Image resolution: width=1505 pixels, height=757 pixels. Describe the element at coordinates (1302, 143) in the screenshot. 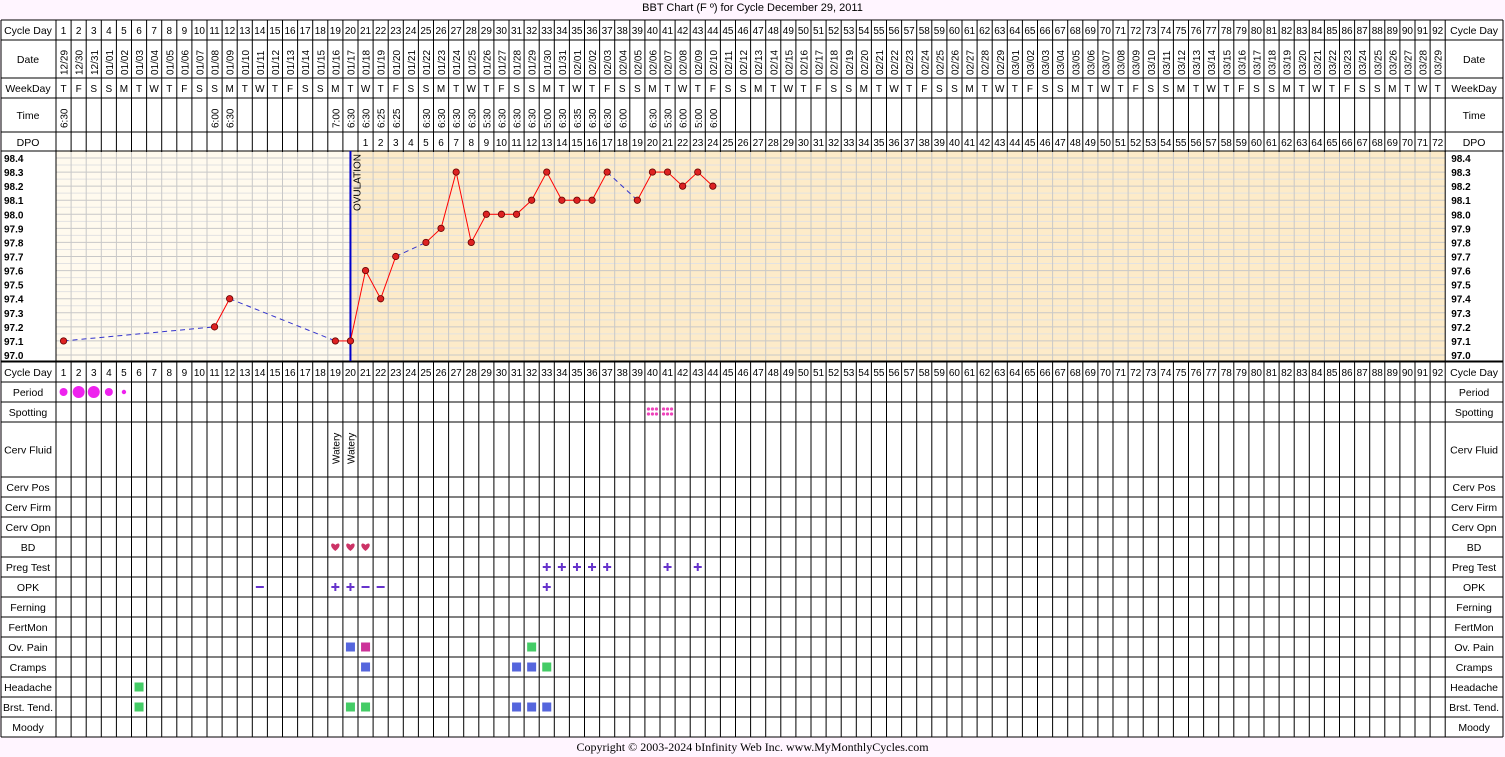

I see `dpo-label: 63` at that location.